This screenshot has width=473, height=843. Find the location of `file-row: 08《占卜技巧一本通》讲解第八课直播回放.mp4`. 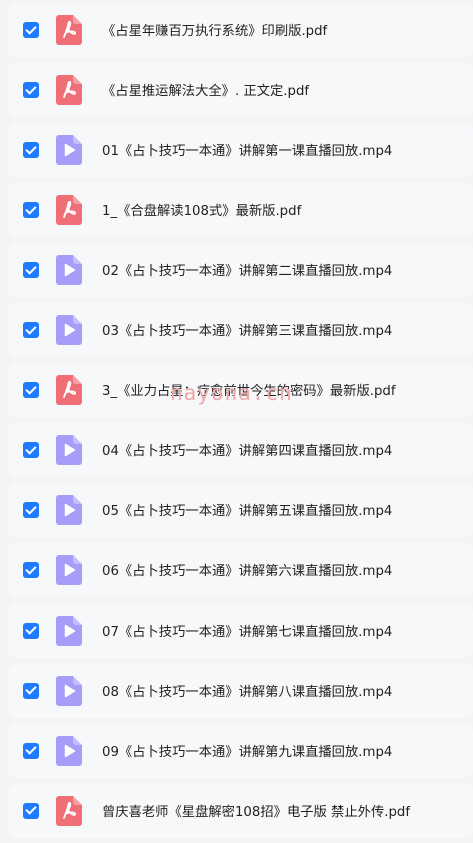

file-row: 08《占卜技巧一本通》讲解第八课直播回放.mp4 is located at coordinates (240, 690).